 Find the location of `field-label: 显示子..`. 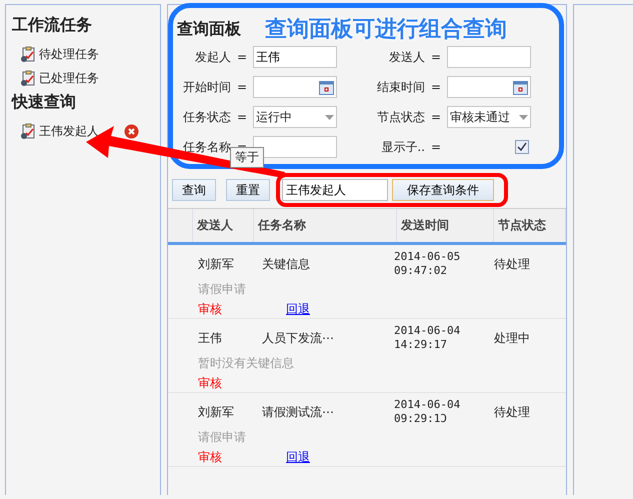

field-label: 显示子.. is located at coordinates (402, 147).